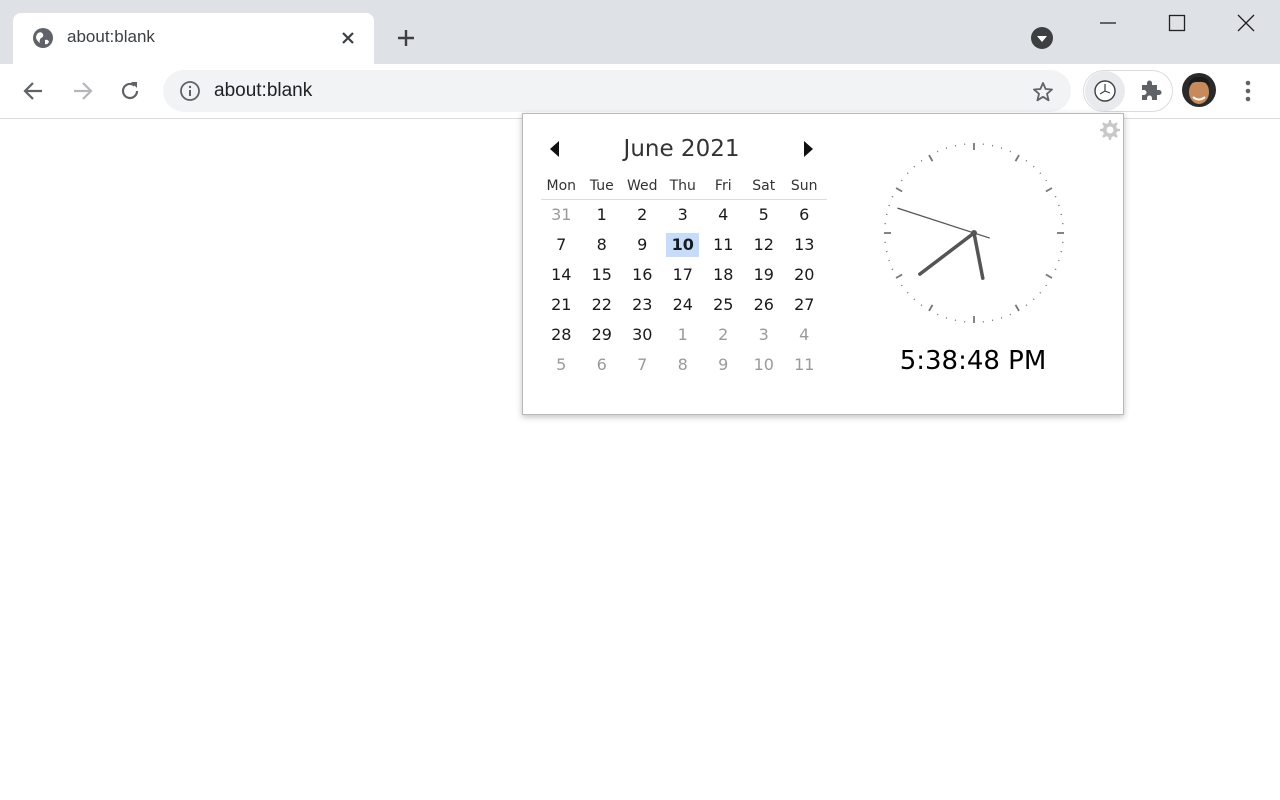 The width and height of the screenshot is (1280, 800). I want to click on forward-icon, so click(82, 91).